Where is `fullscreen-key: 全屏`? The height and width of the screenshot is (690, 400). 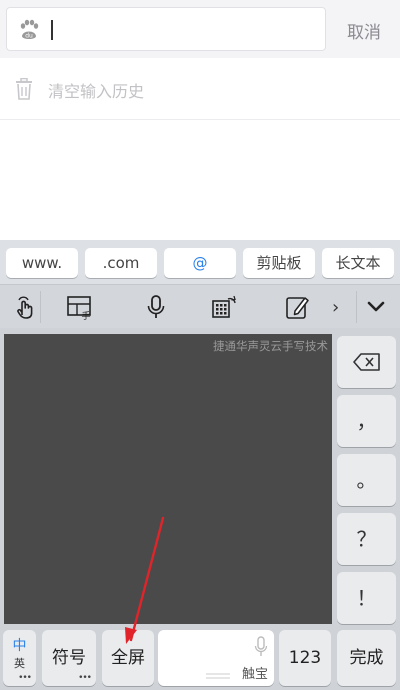
fullscreen-key: 全屏 is located at coordinates (128, 658).